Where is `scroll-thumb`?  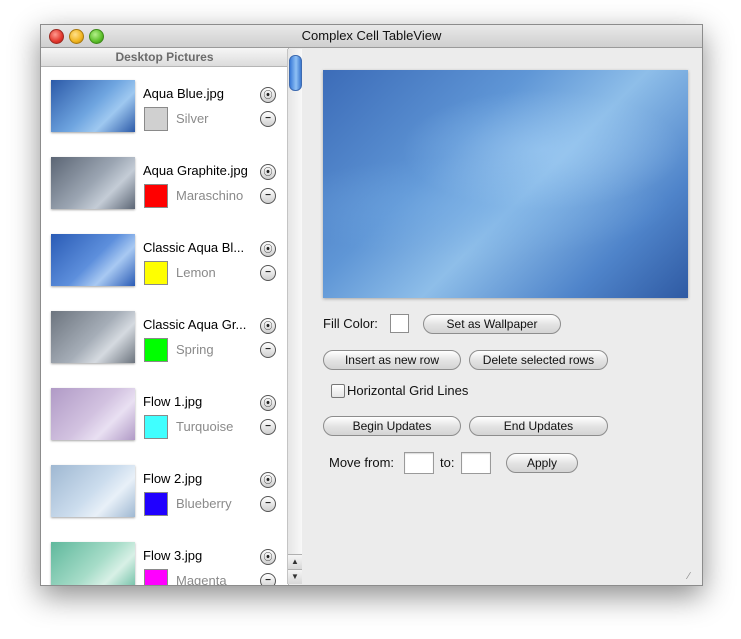
scroll-thumb is located at coordinates (295, 73).